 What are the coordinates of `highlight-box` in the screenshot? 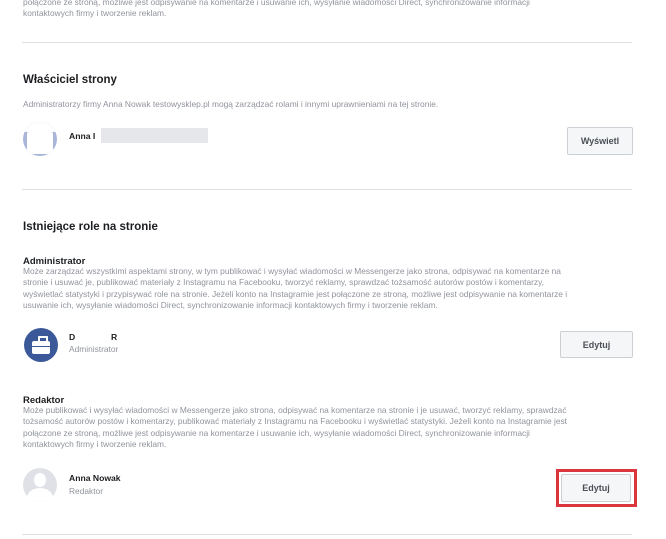 It's located at (596, 488).